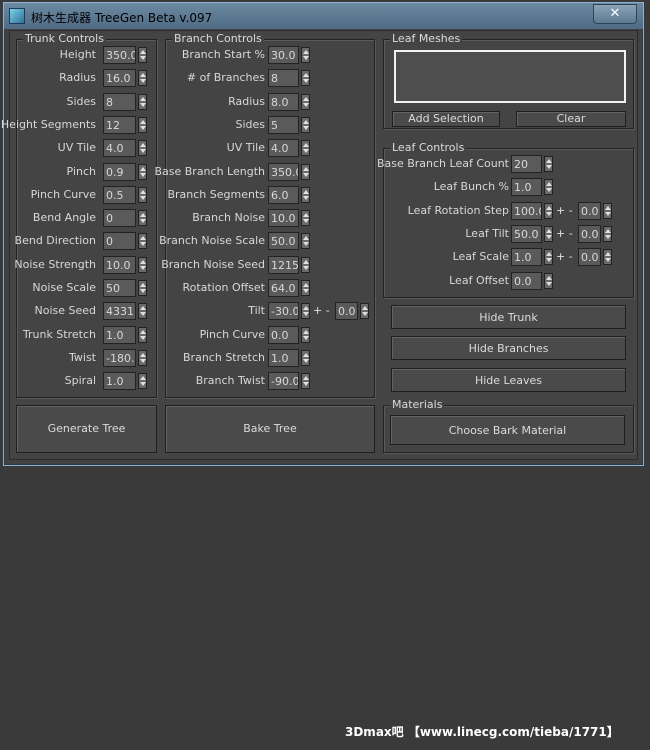  Describe the element at coordinates (283, 194) in the screenshot. I see `branch-branch-segments-spinner-value: 6.0` at that location.